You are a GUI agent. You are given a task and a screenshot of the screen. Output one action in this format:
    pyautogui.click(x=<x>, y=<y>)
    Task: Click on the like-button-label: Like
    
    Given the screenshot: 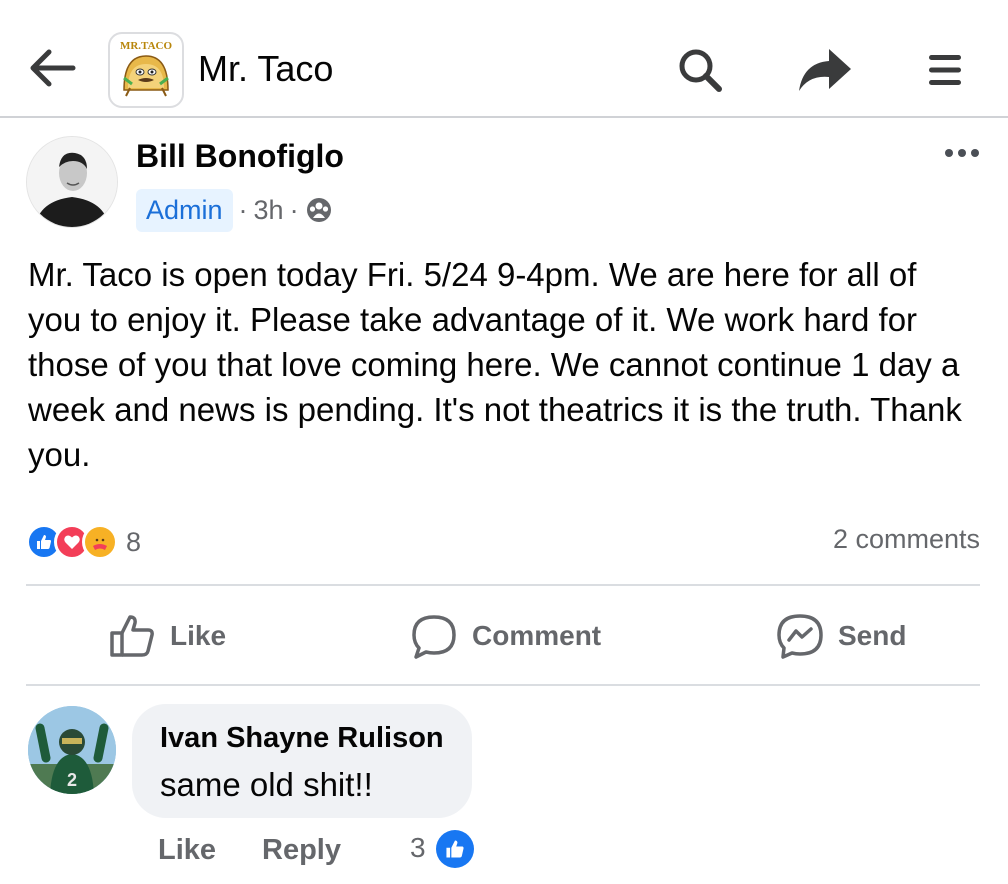 What is the action you would take?
    pyautogui.click(x=198, y=635)
    